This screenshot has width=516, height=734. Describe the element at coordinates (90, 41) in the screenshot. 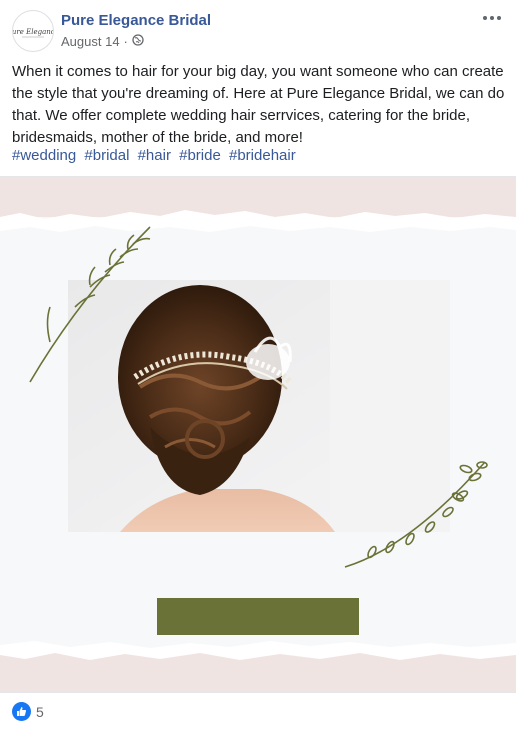

I see `post-date: August 14` at that location.